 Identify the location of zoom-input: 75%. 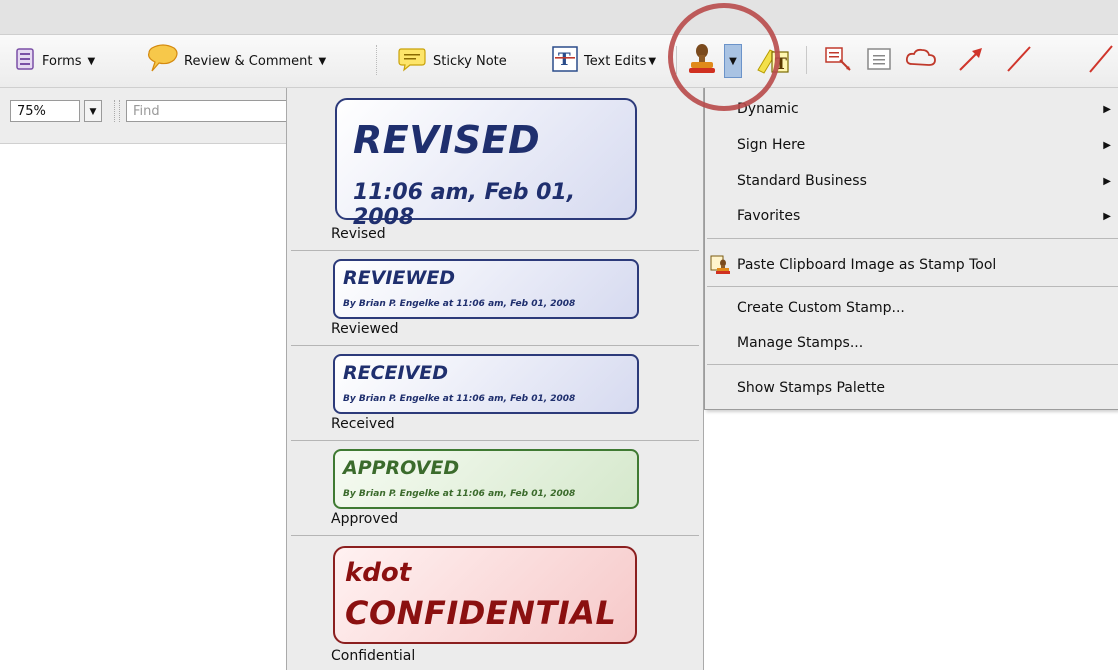
(45, 111).